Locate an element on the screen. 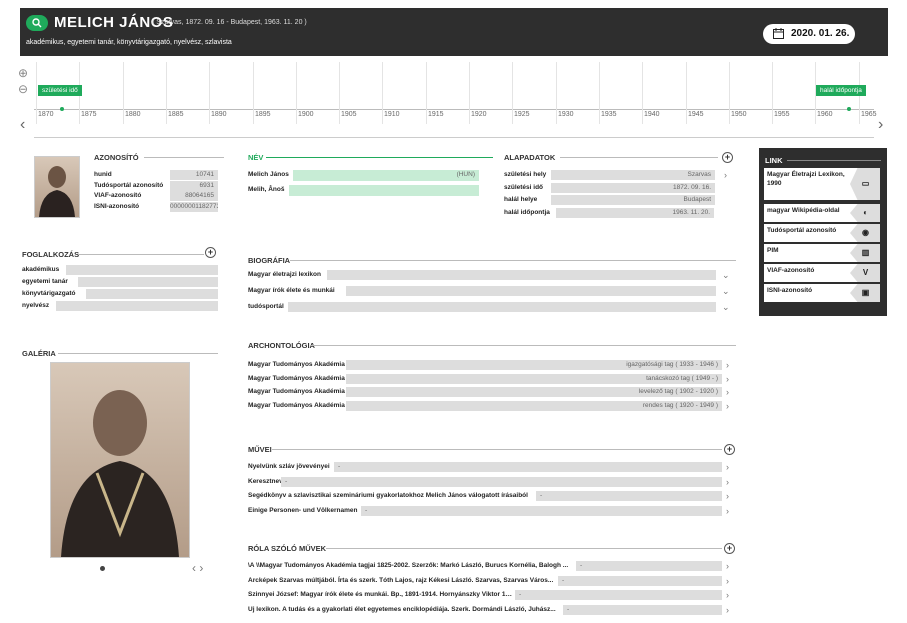 The image size is (907, 623). birth-flag: születési idő is located at coordinates (60, 90).